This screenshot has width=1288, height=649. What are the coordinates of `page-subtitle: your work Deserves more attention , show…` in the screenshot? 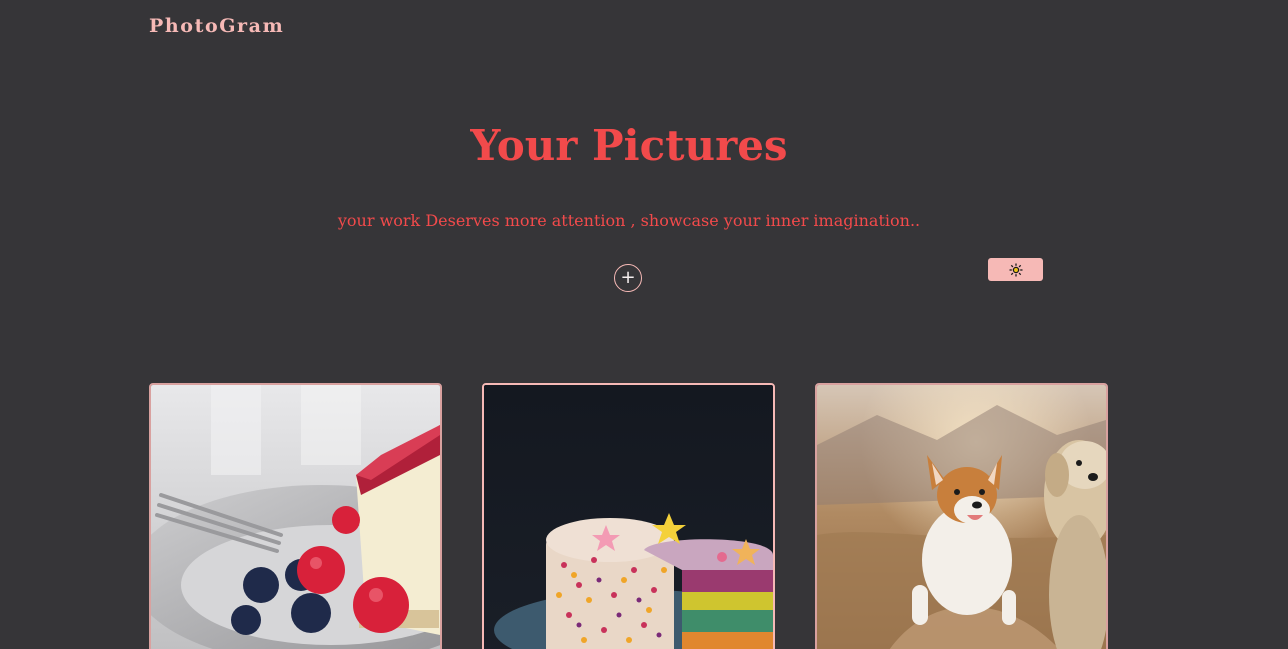 It's located at (629, 220).